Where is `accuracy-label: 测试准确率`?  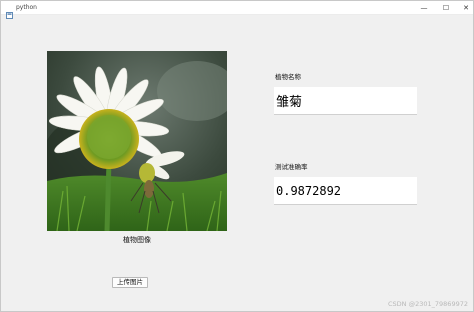 accuracy-label: 测试准确率 is located at coordinates (291, 167).